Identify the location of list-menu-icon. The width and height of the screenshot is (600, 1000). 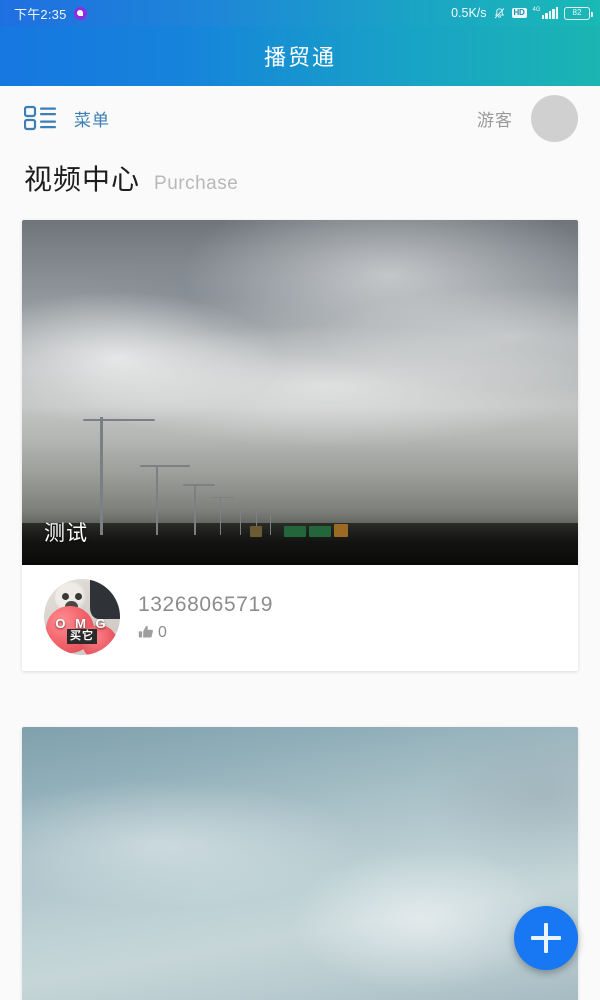
(41, 118).